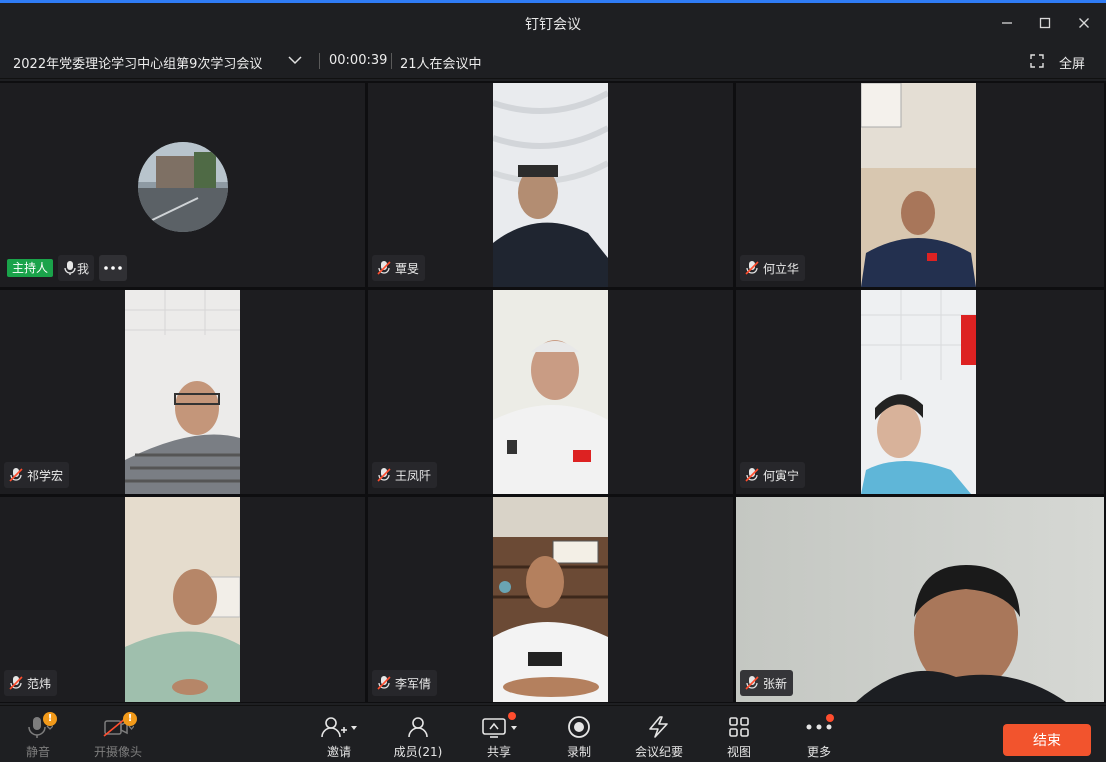 The width and height of the screenshot is (1106, 762). What do you see at coordinates (441, 64) in the screenshot?
I see `participant-count: 21人在会议中` at bounding box center [441, 64].